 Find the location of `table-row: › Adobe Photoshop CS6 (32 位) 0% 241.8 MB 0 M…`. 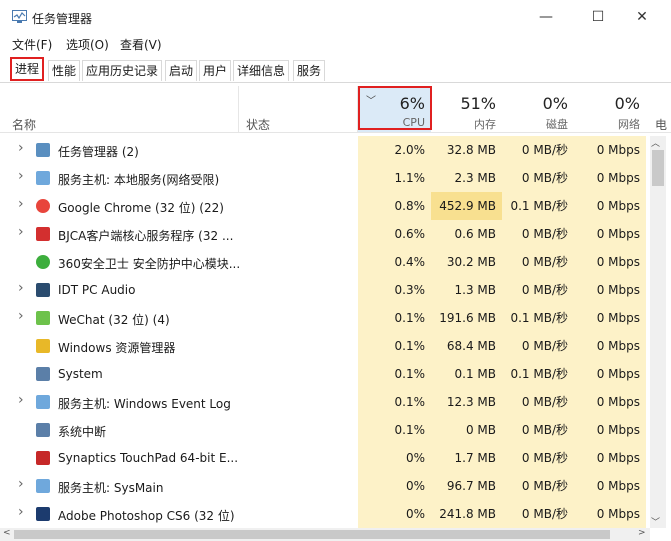

table-row: › Adobe Photoshop CS6 (32 位) 0% 241.8 MB 0 M… is located at coordinates (325, 514).